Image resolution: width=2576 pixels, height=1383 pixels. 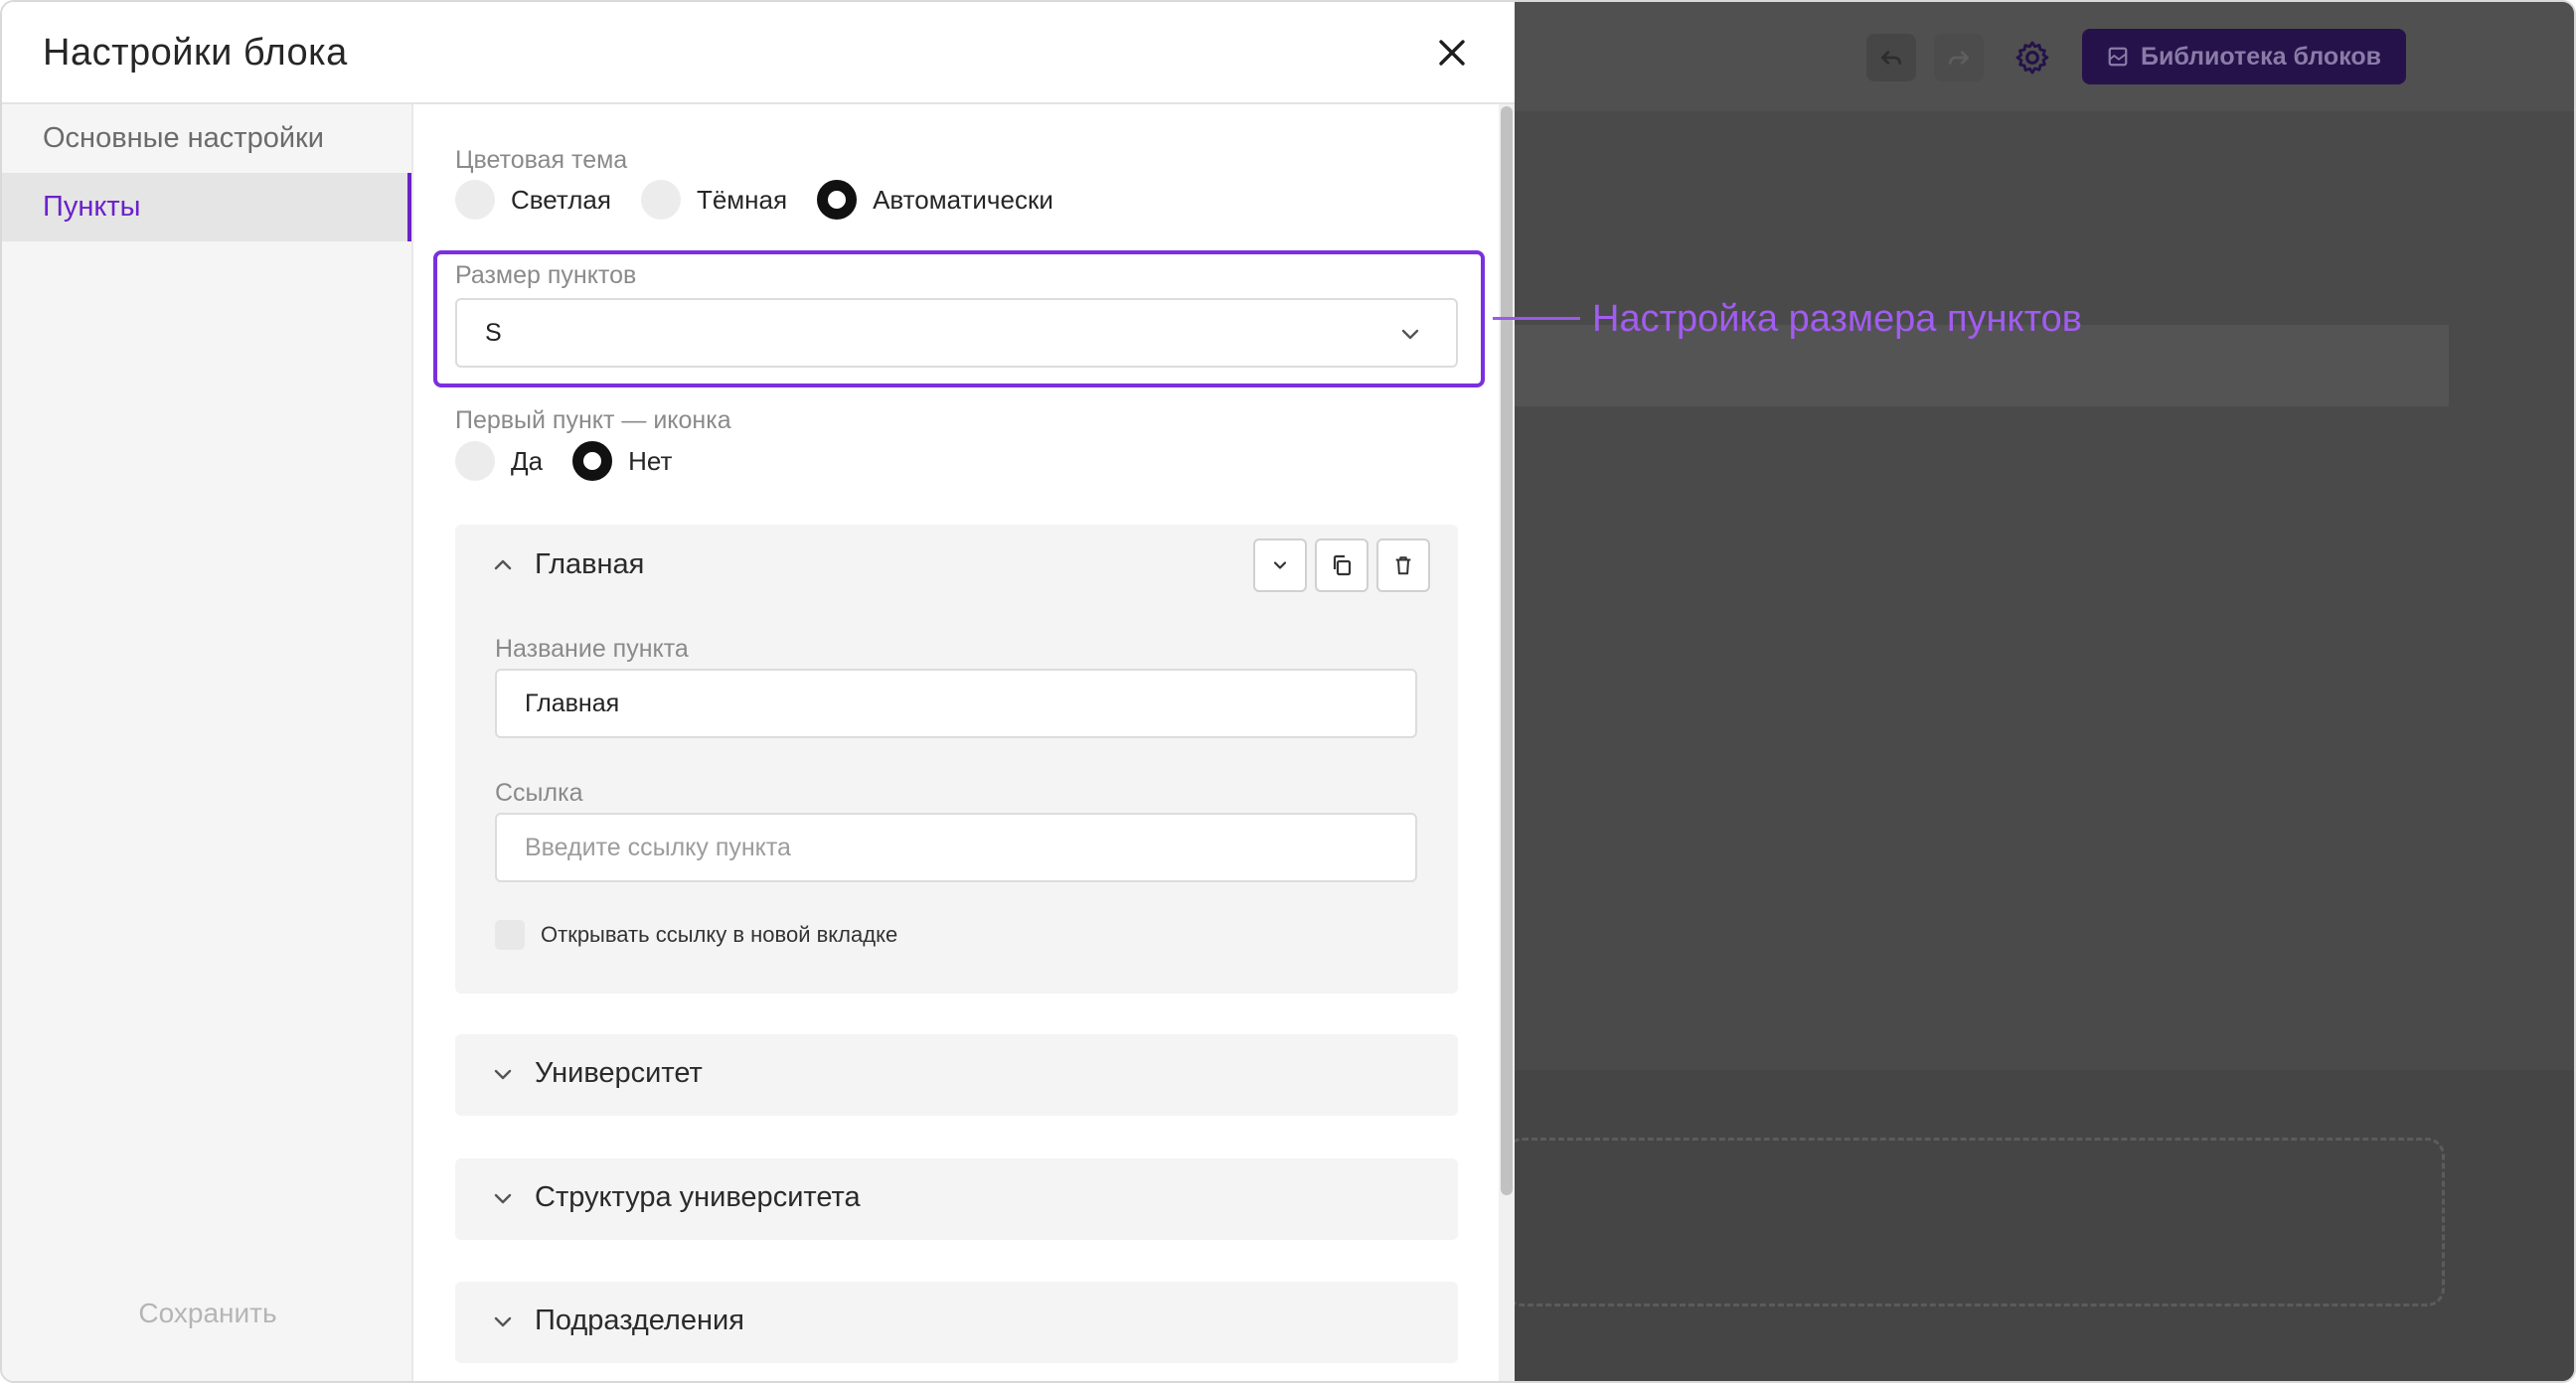 I want to click on accordion-header: Университет, so click(x=597, y=1073).